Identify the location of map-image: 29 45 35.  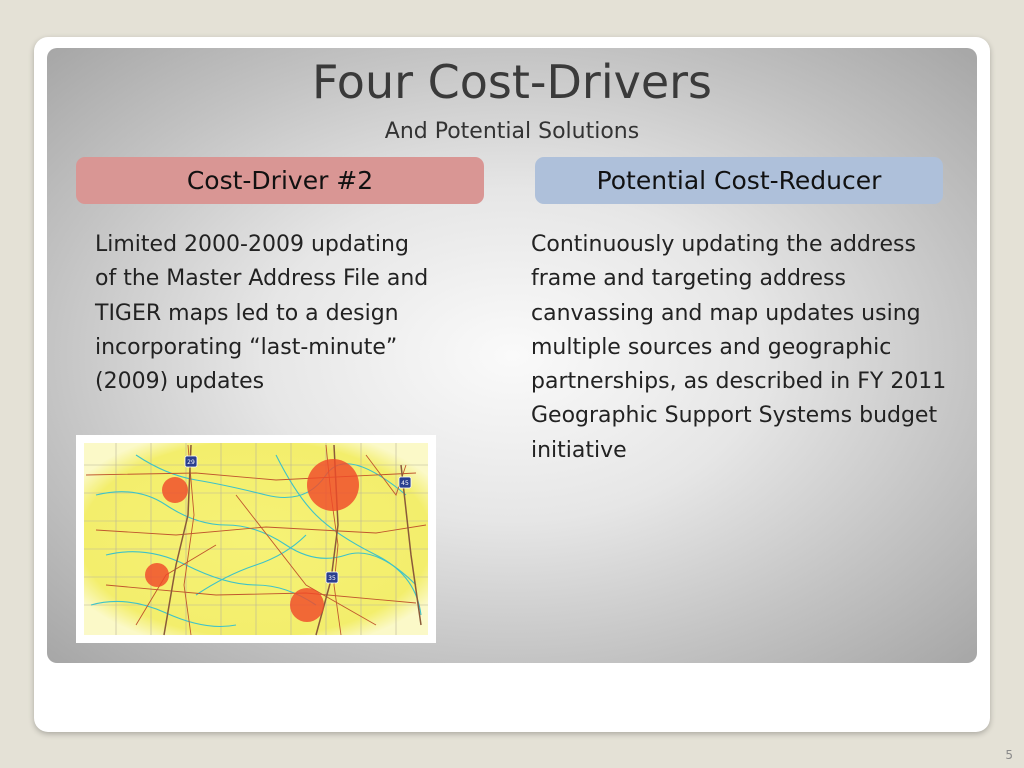
(256, 539).